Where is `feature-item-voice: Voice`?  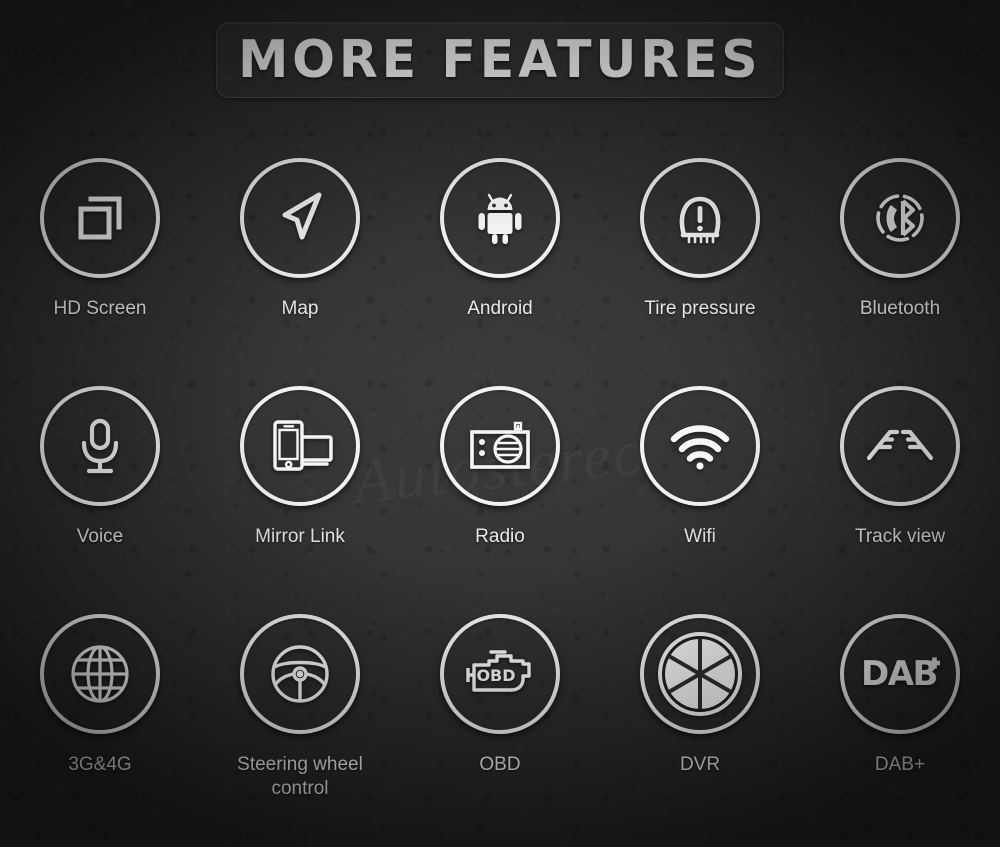
feature-item-voice: Voice is located at coordinates (100, 497).